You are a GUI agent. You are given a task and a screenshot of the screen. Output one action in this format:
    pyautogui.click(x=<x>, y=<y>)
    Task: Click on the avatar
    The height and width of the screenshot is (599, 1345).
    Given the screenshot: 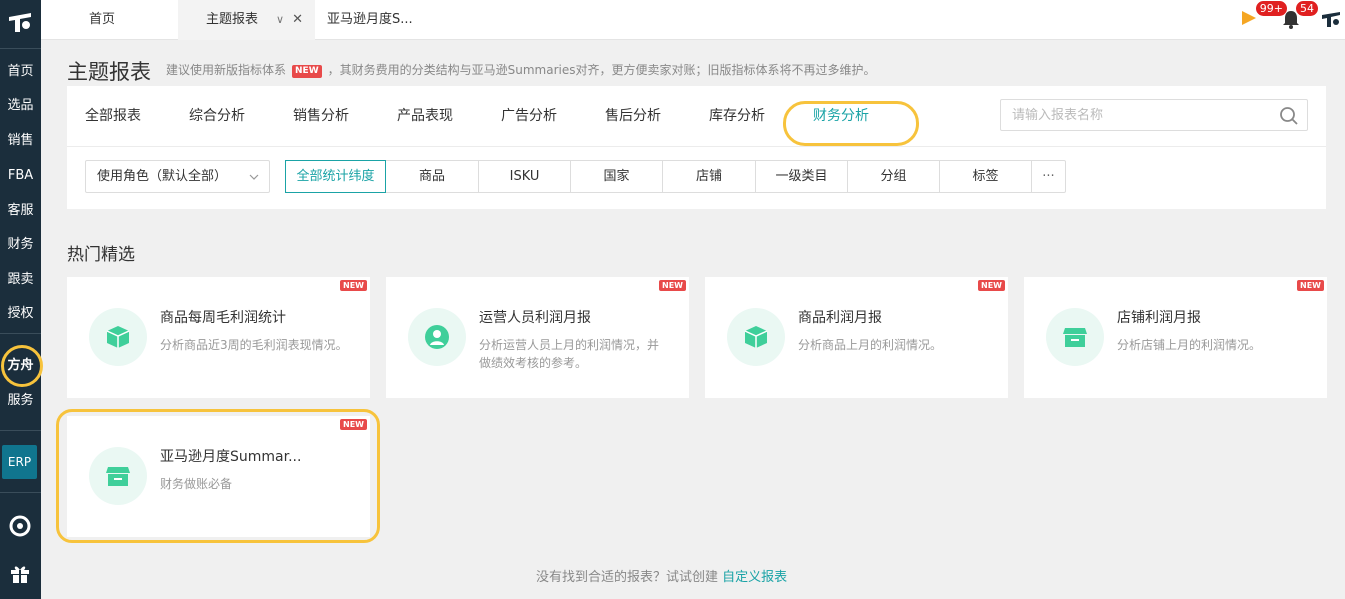 What is the action you would take?
    pyautogui.click(x=1331, y=19)
    